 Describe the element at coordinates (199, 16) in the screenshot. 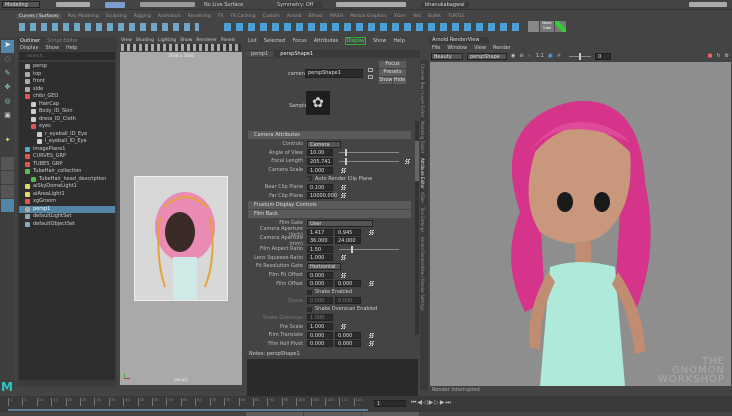

I see `shelf-tab: Rendering` at that location.